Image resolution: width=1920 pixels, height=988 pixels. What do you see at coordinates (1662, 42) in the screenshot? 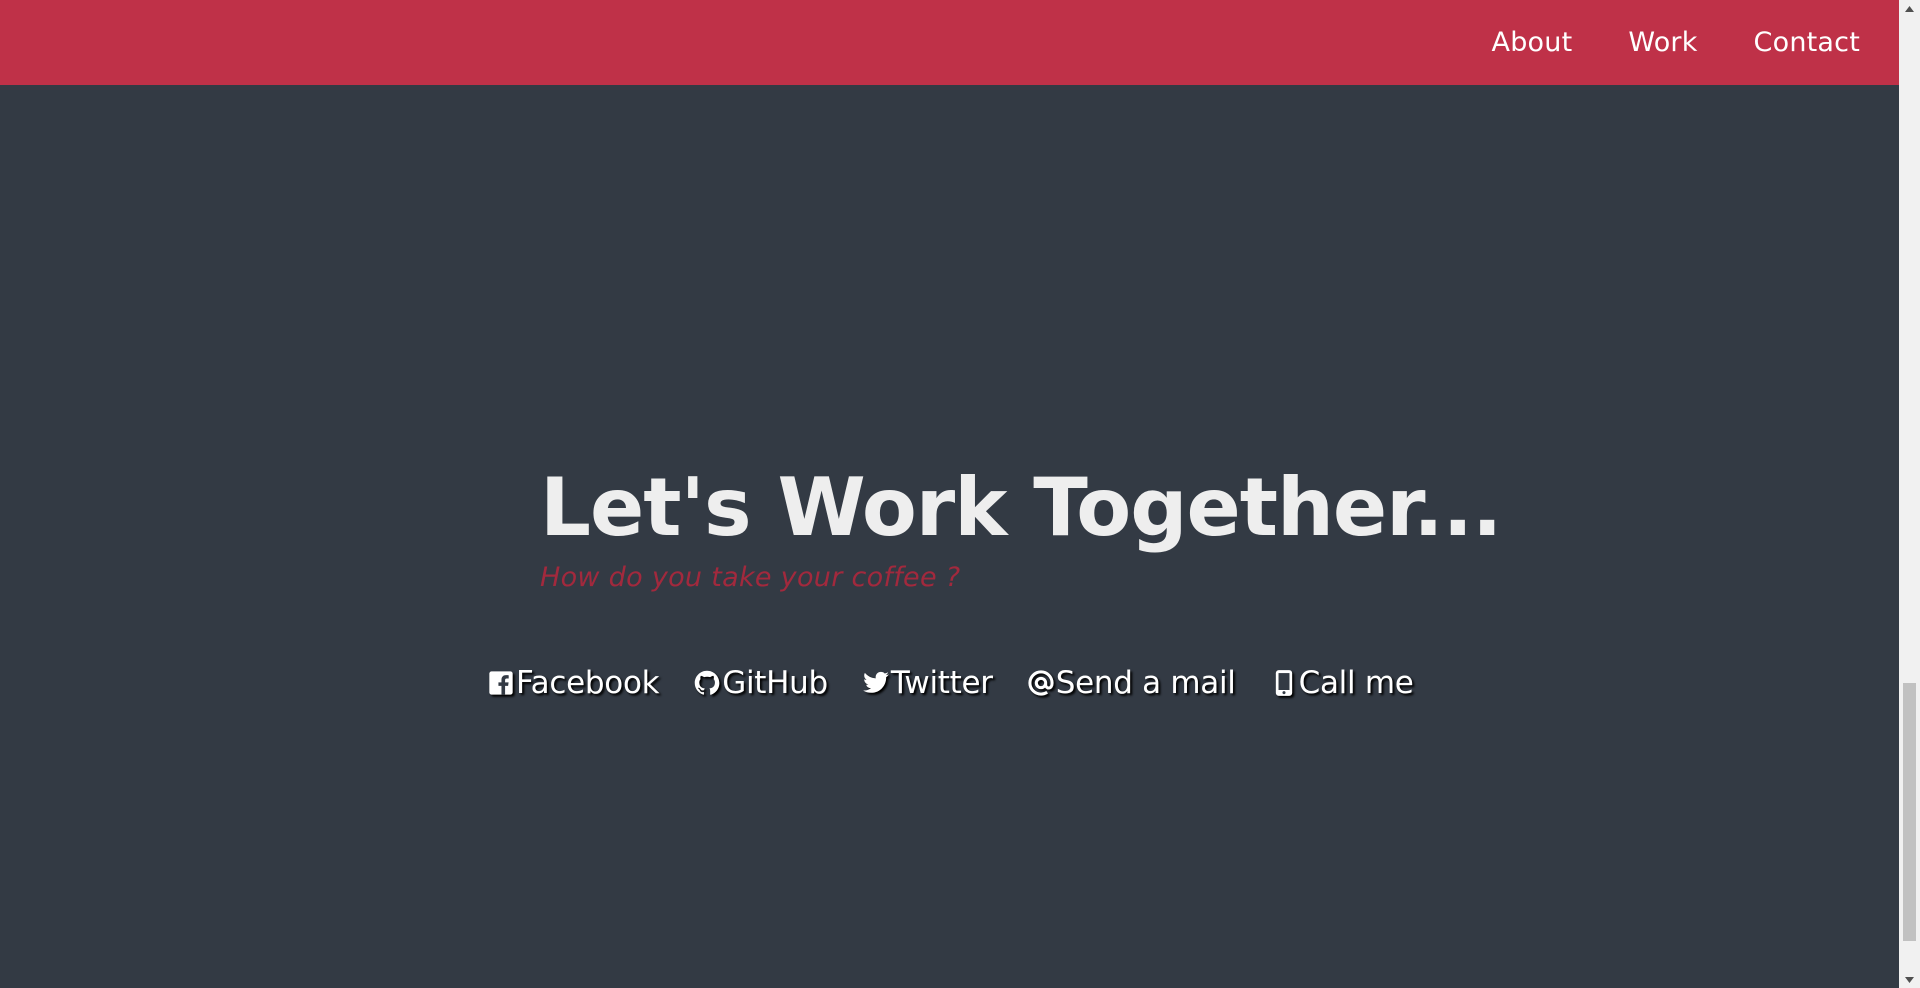
I see `nav-link-work: Work` at bounding box center [1662, 42].